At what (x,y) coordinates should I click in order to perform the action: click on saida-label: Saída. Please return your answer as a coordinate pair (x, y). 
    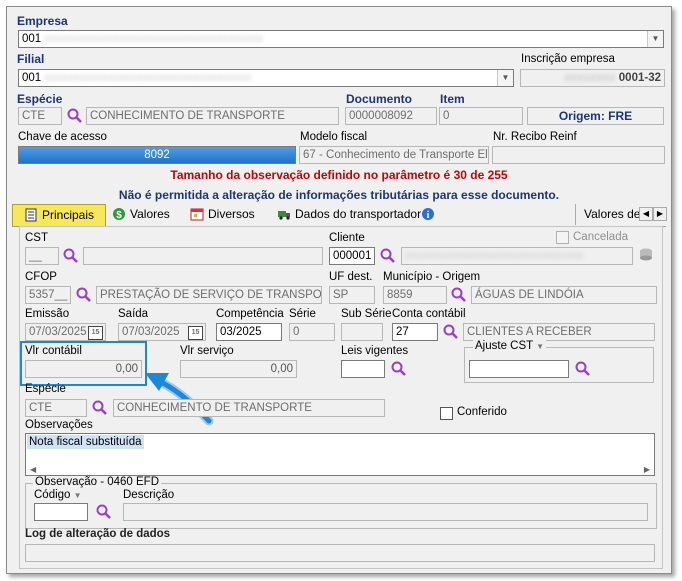
    Looking at the image, I should click on (133, 314).